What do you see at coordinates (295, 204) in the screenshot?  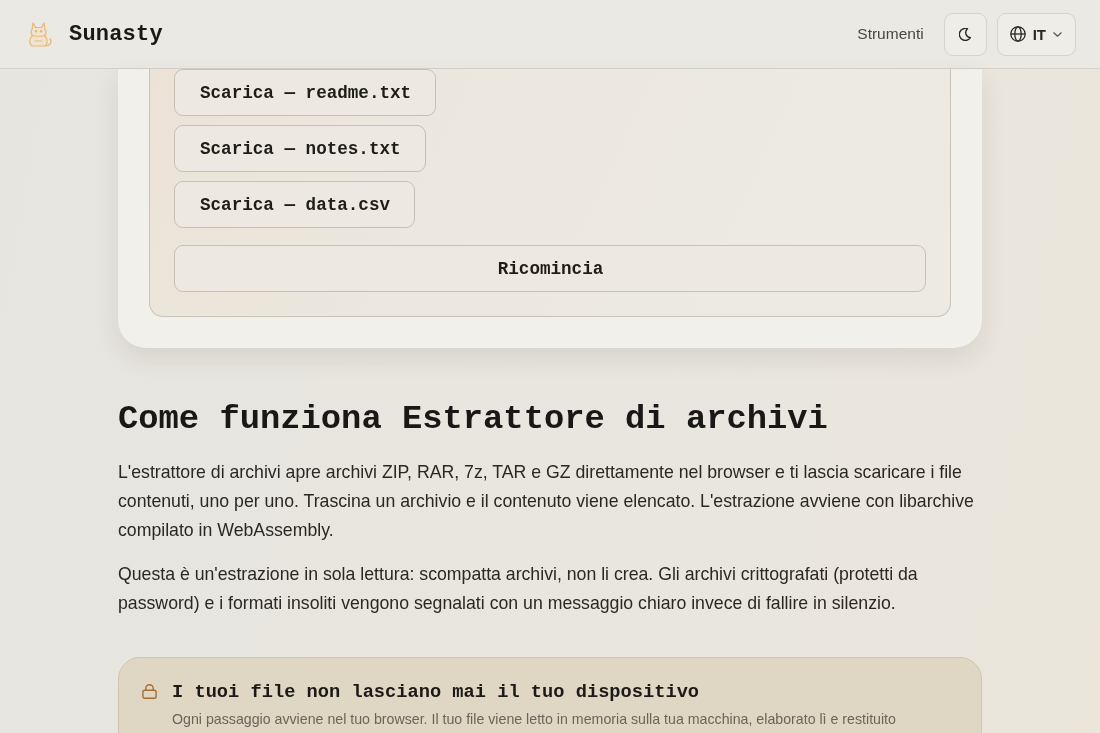 I see `download-button: Scarica — data.csv` at bounding box center [295, 204].